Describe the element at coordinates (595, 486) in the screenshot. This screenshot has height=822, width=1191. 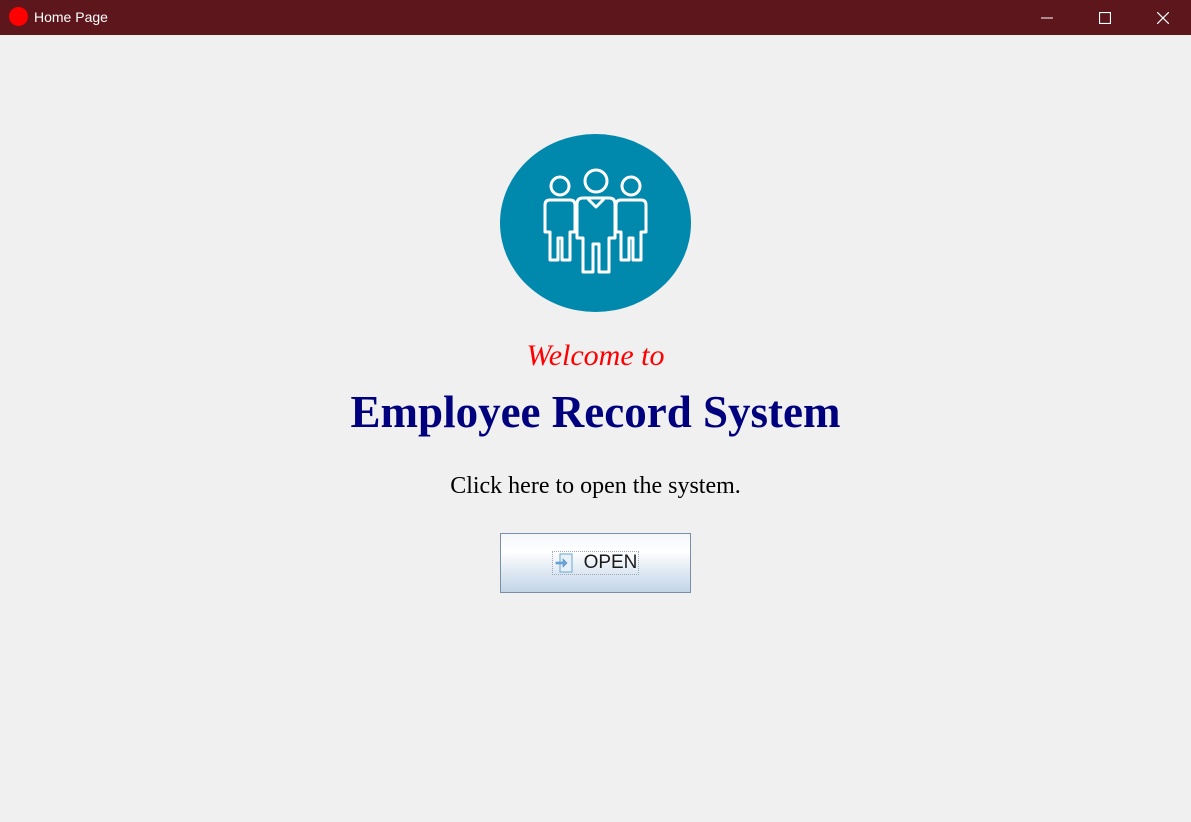
I see `instruction-text: Click here to open the system.` at that location.